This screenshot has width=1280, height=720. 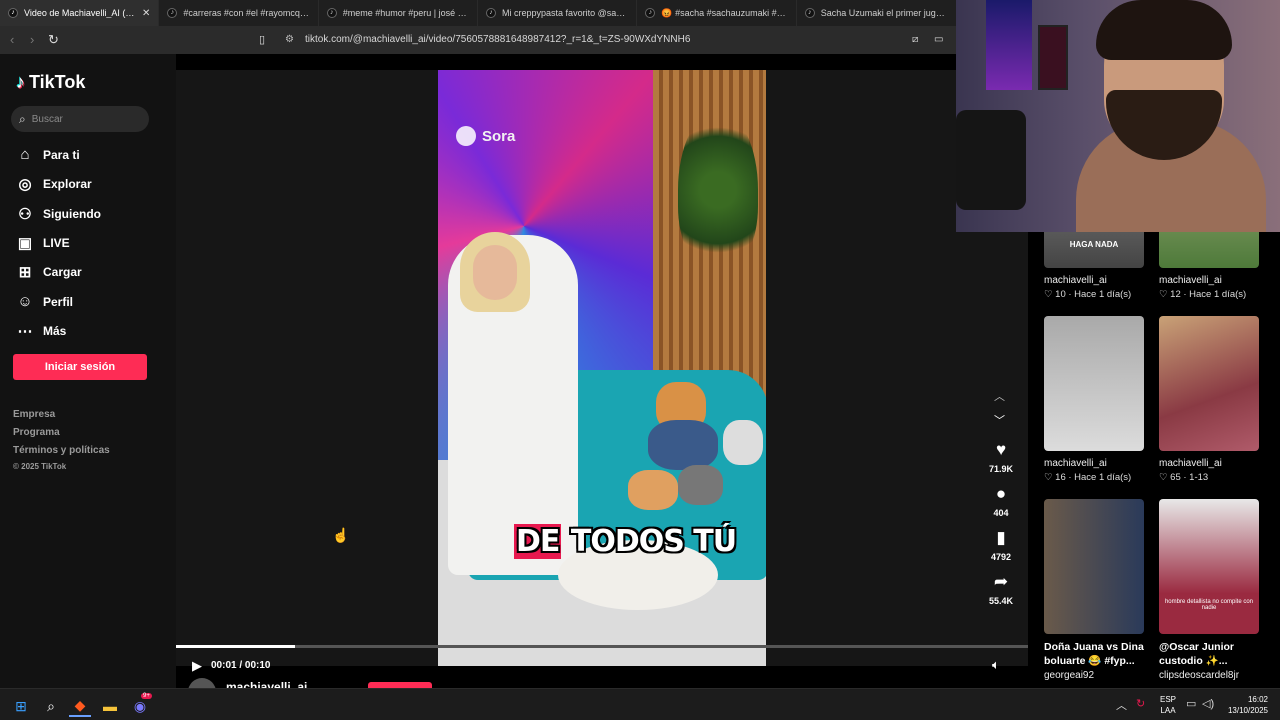 I want to click on share-icon: ➦, so click(x=1001, y=581).